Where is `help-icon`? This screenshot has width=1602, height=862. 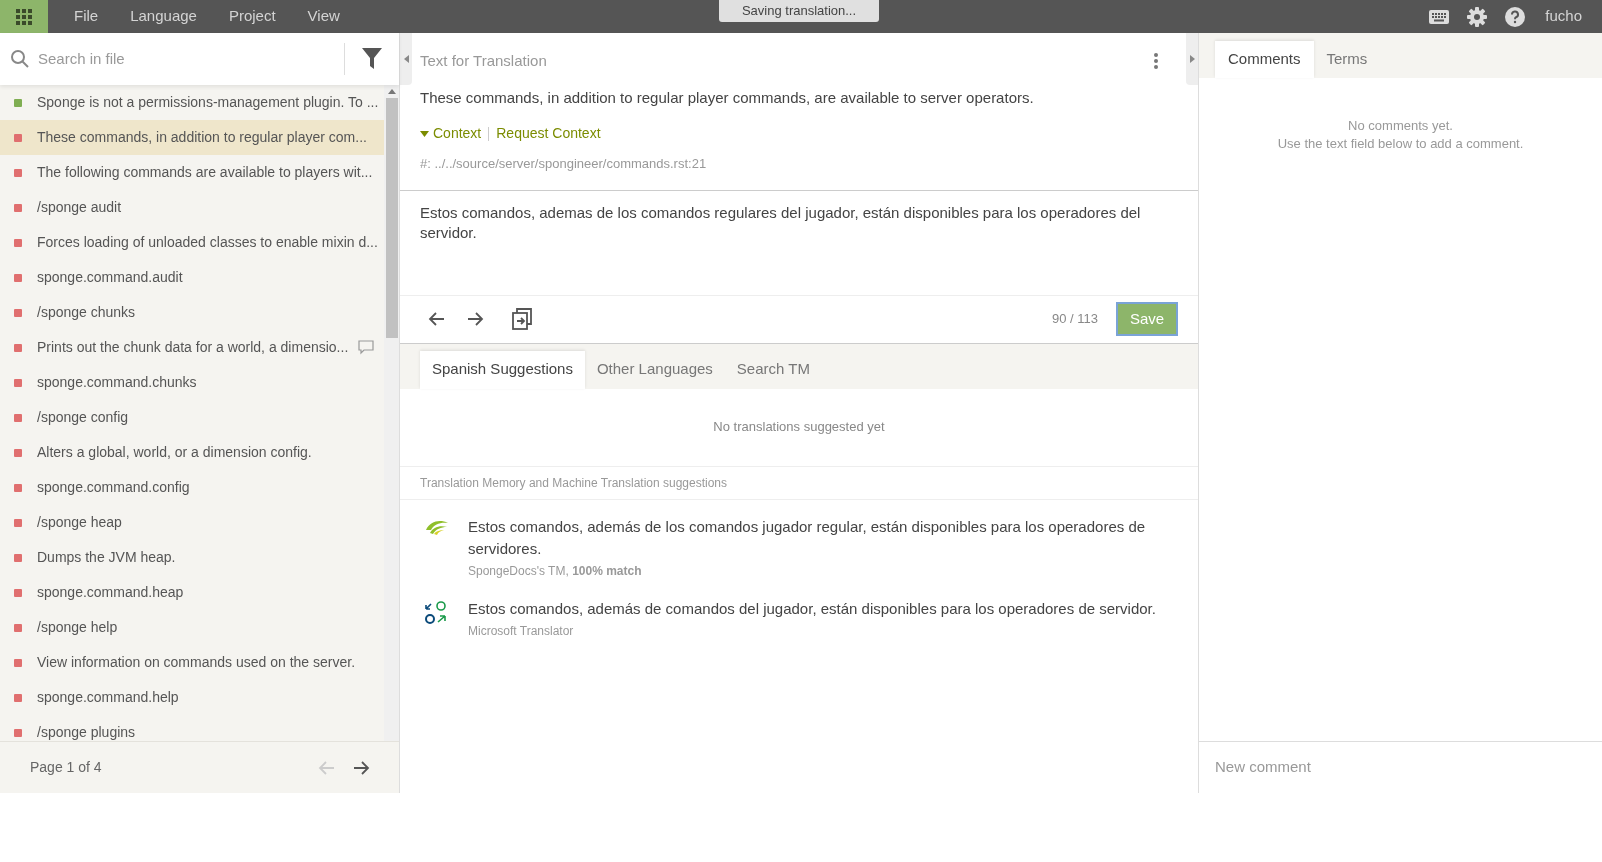 help-icon is located at coordinates (1515, 16).